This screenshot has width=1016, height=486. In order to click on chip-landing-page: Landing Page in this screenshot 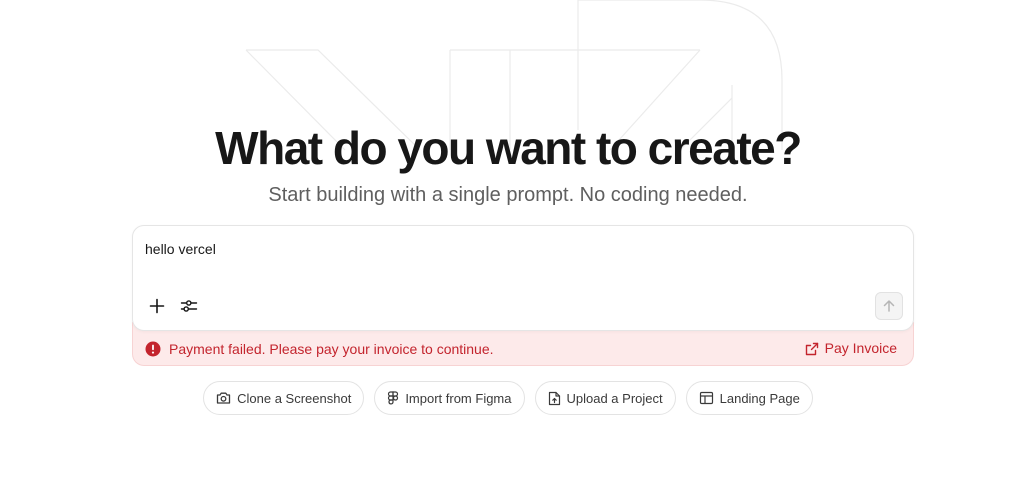, I will do `click(749, 398)`.